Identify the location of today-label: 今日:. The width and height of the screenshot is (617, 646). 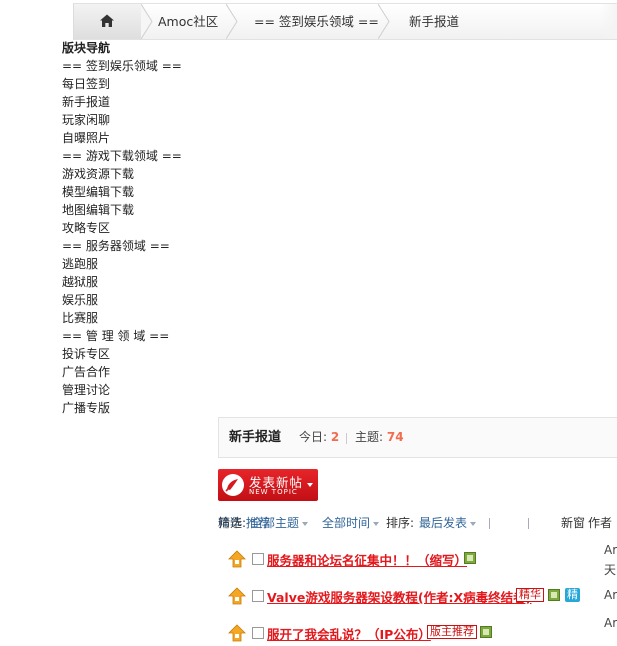
(313, 437).